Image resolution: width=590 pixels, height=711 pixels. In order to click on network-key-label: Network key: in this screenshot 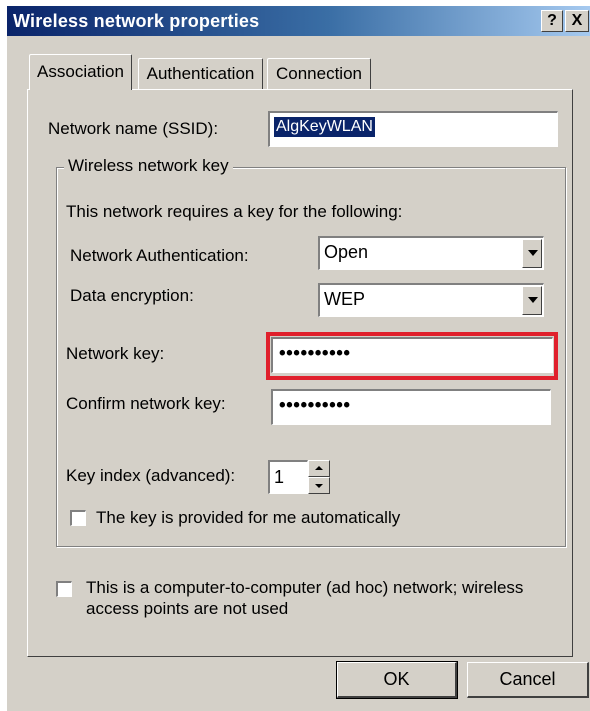, I will do `click(115, 353)`.